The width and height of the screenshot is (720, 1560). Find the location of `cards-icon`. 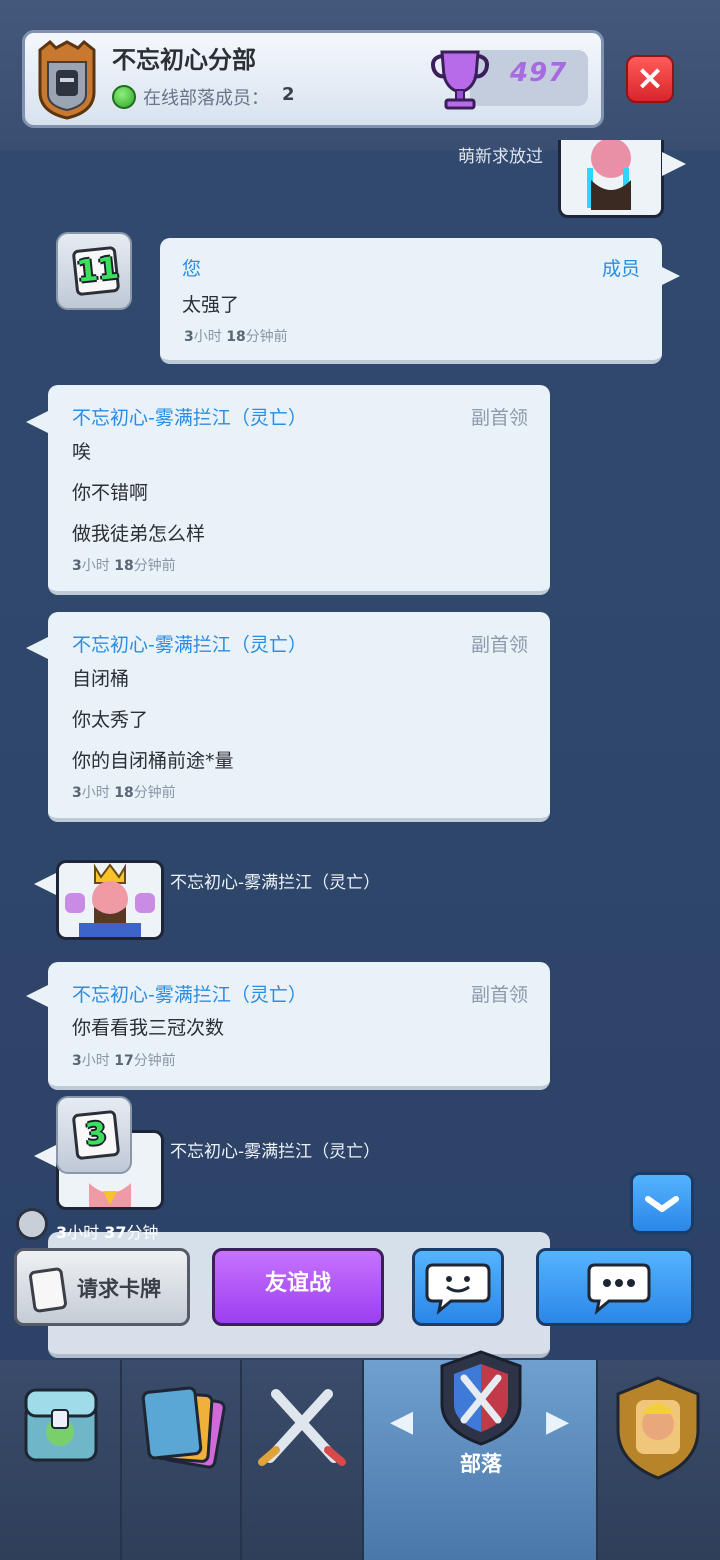

cards-icon is located at coordinates (183, 1427).